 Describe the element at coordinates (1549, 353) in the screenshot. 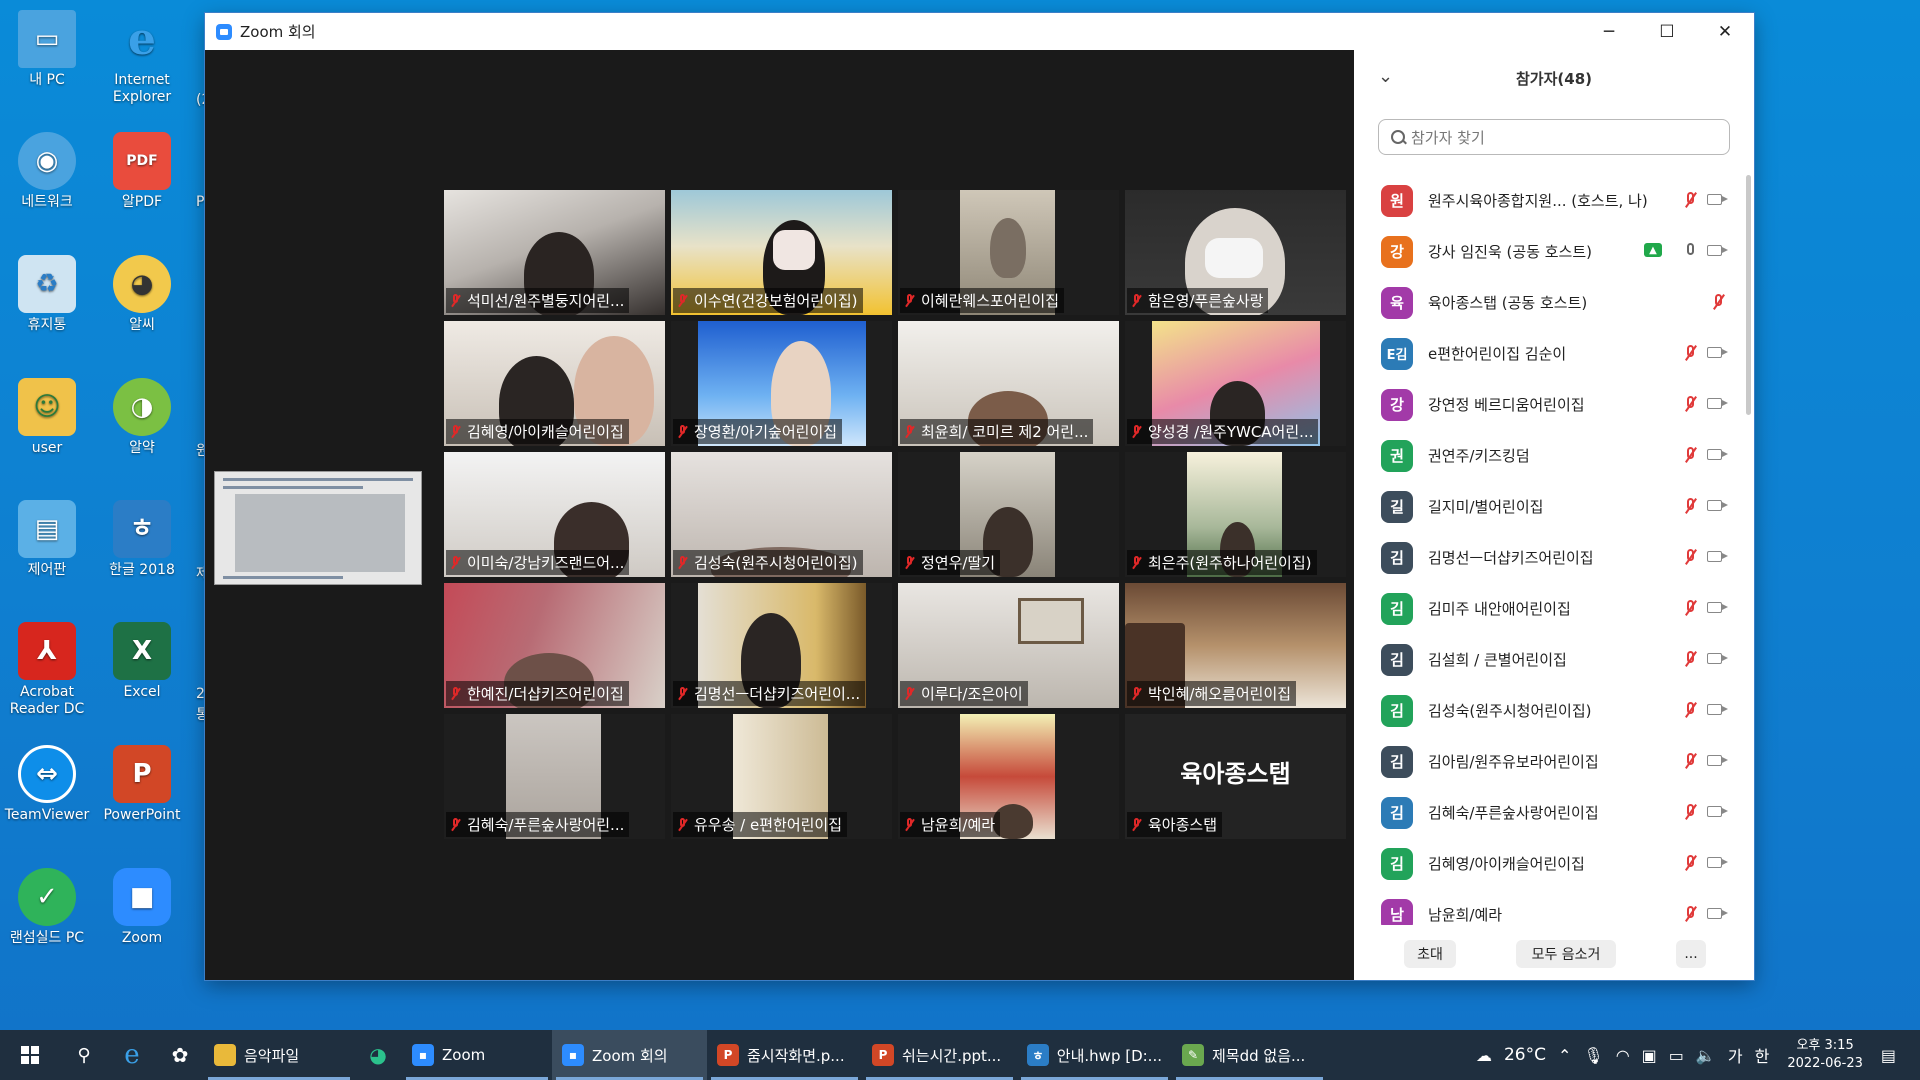

I see `participant-row: E김 e편한어린이집 김순이` at that location.